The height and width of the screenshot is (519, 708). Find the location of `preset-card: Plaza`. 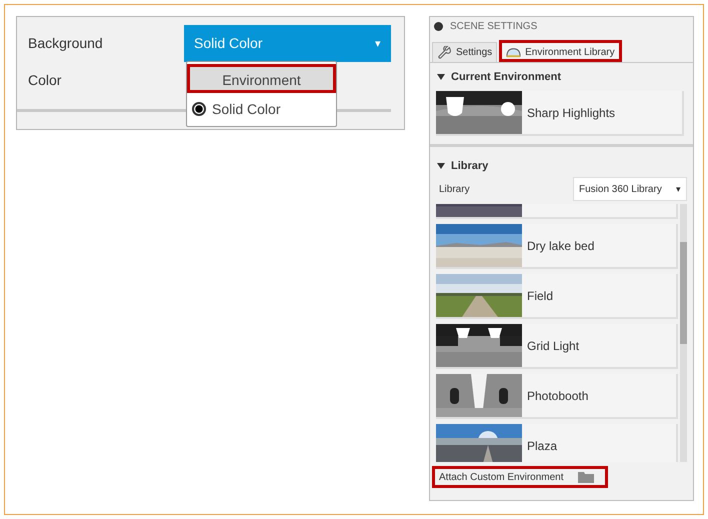

preset-card: Plaza is located at coordinates (557, 443).